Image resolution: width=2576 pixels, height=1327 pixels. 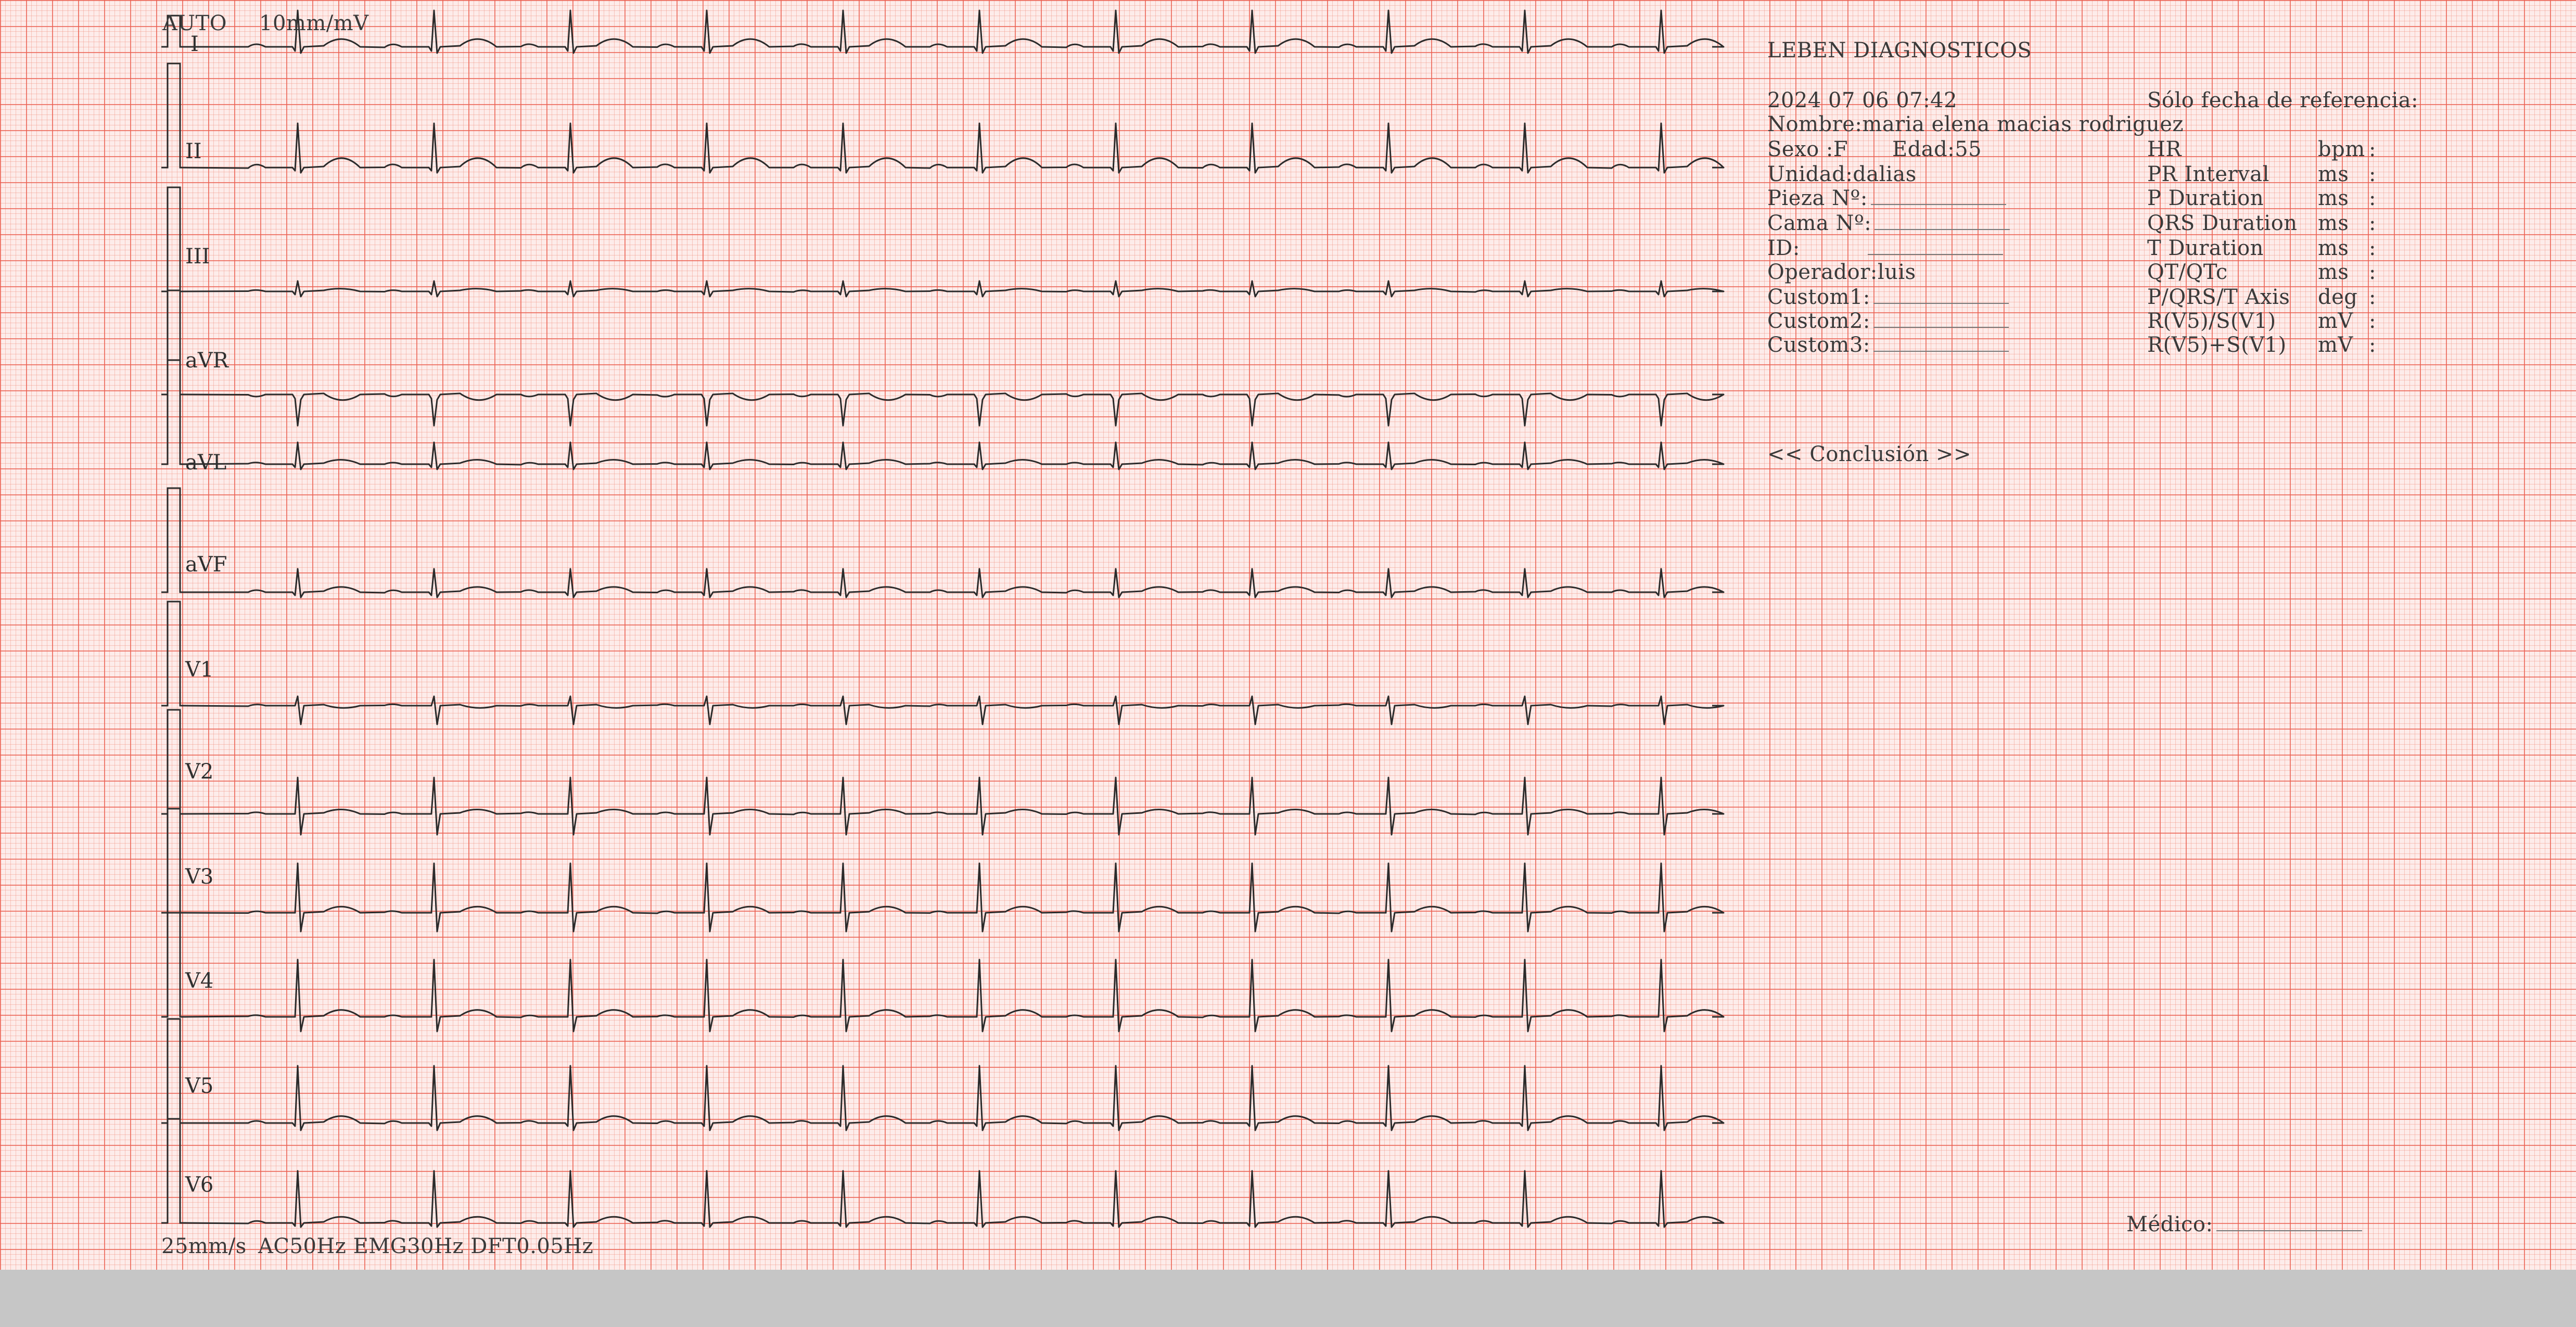 I want to click on paper-speed: 25mm/s, so click(x=204, y=1246).